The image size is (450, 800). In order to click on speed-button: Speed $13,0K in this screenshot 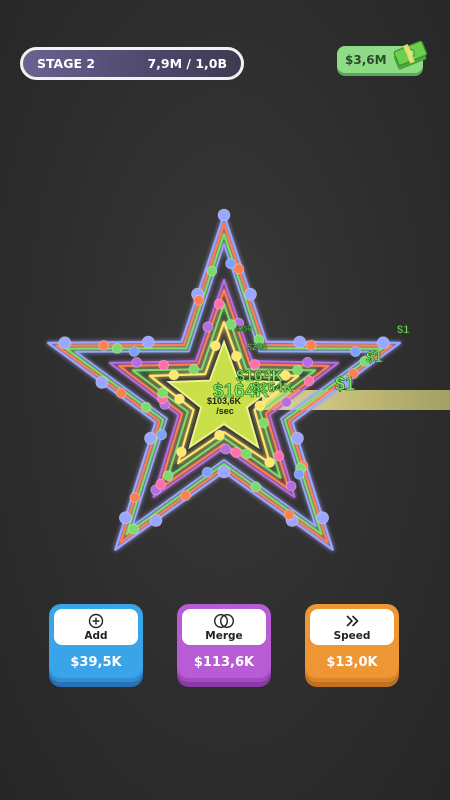, I will do `click(352, 643)`.